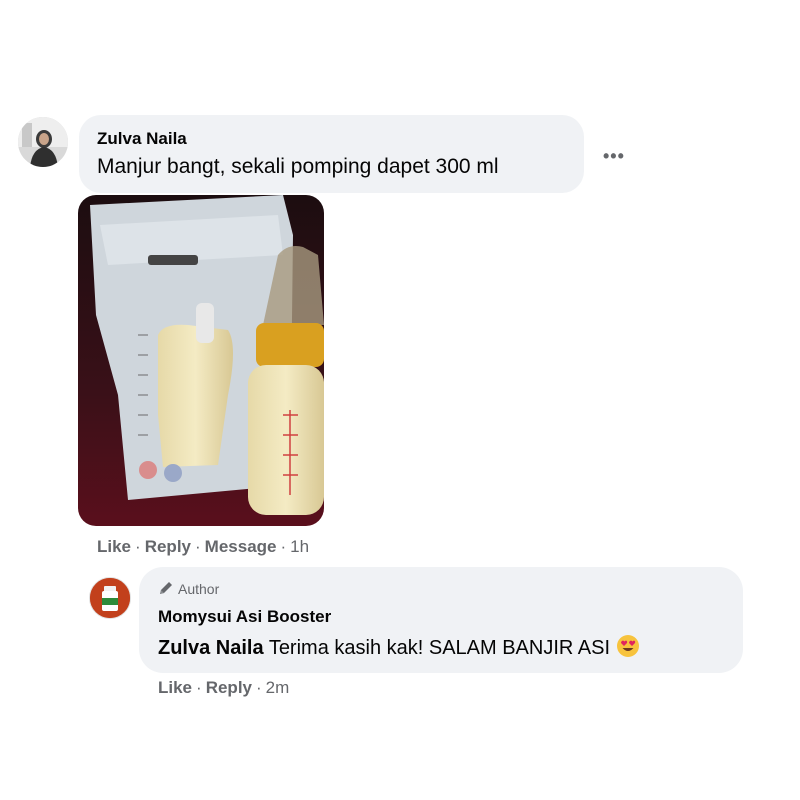 This screenshot has width=800, height=800. I want to click on reply-reply-link: Reply, so click(229, 687).